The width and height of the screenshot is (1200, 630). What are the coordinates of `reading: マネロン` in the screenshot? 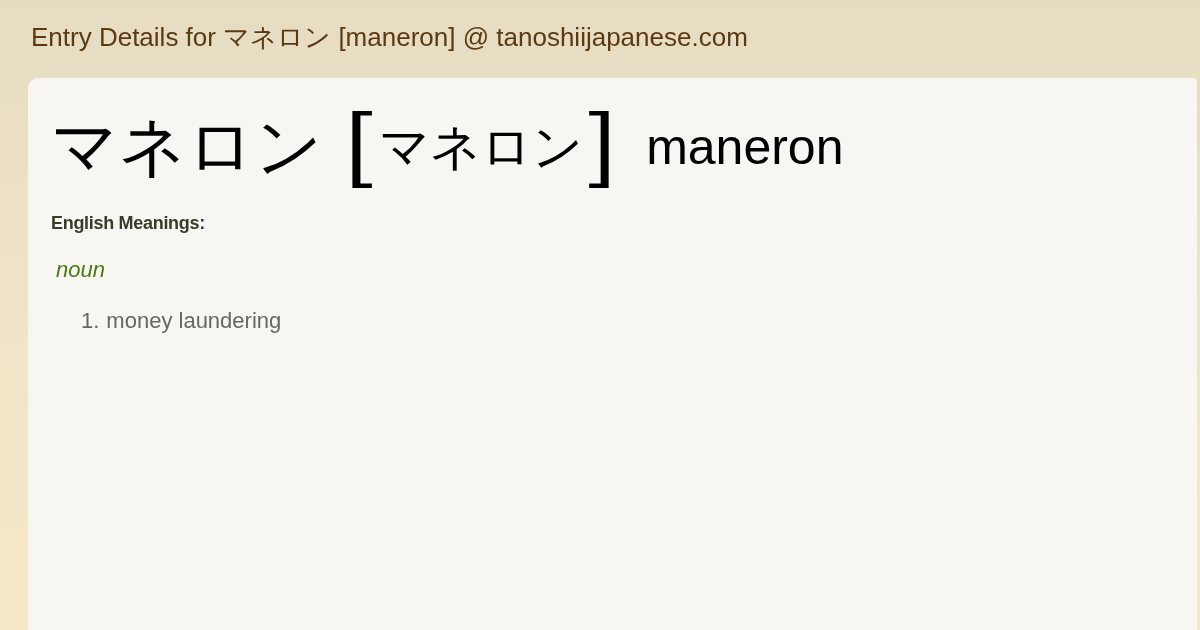 It's located at (480, 147).